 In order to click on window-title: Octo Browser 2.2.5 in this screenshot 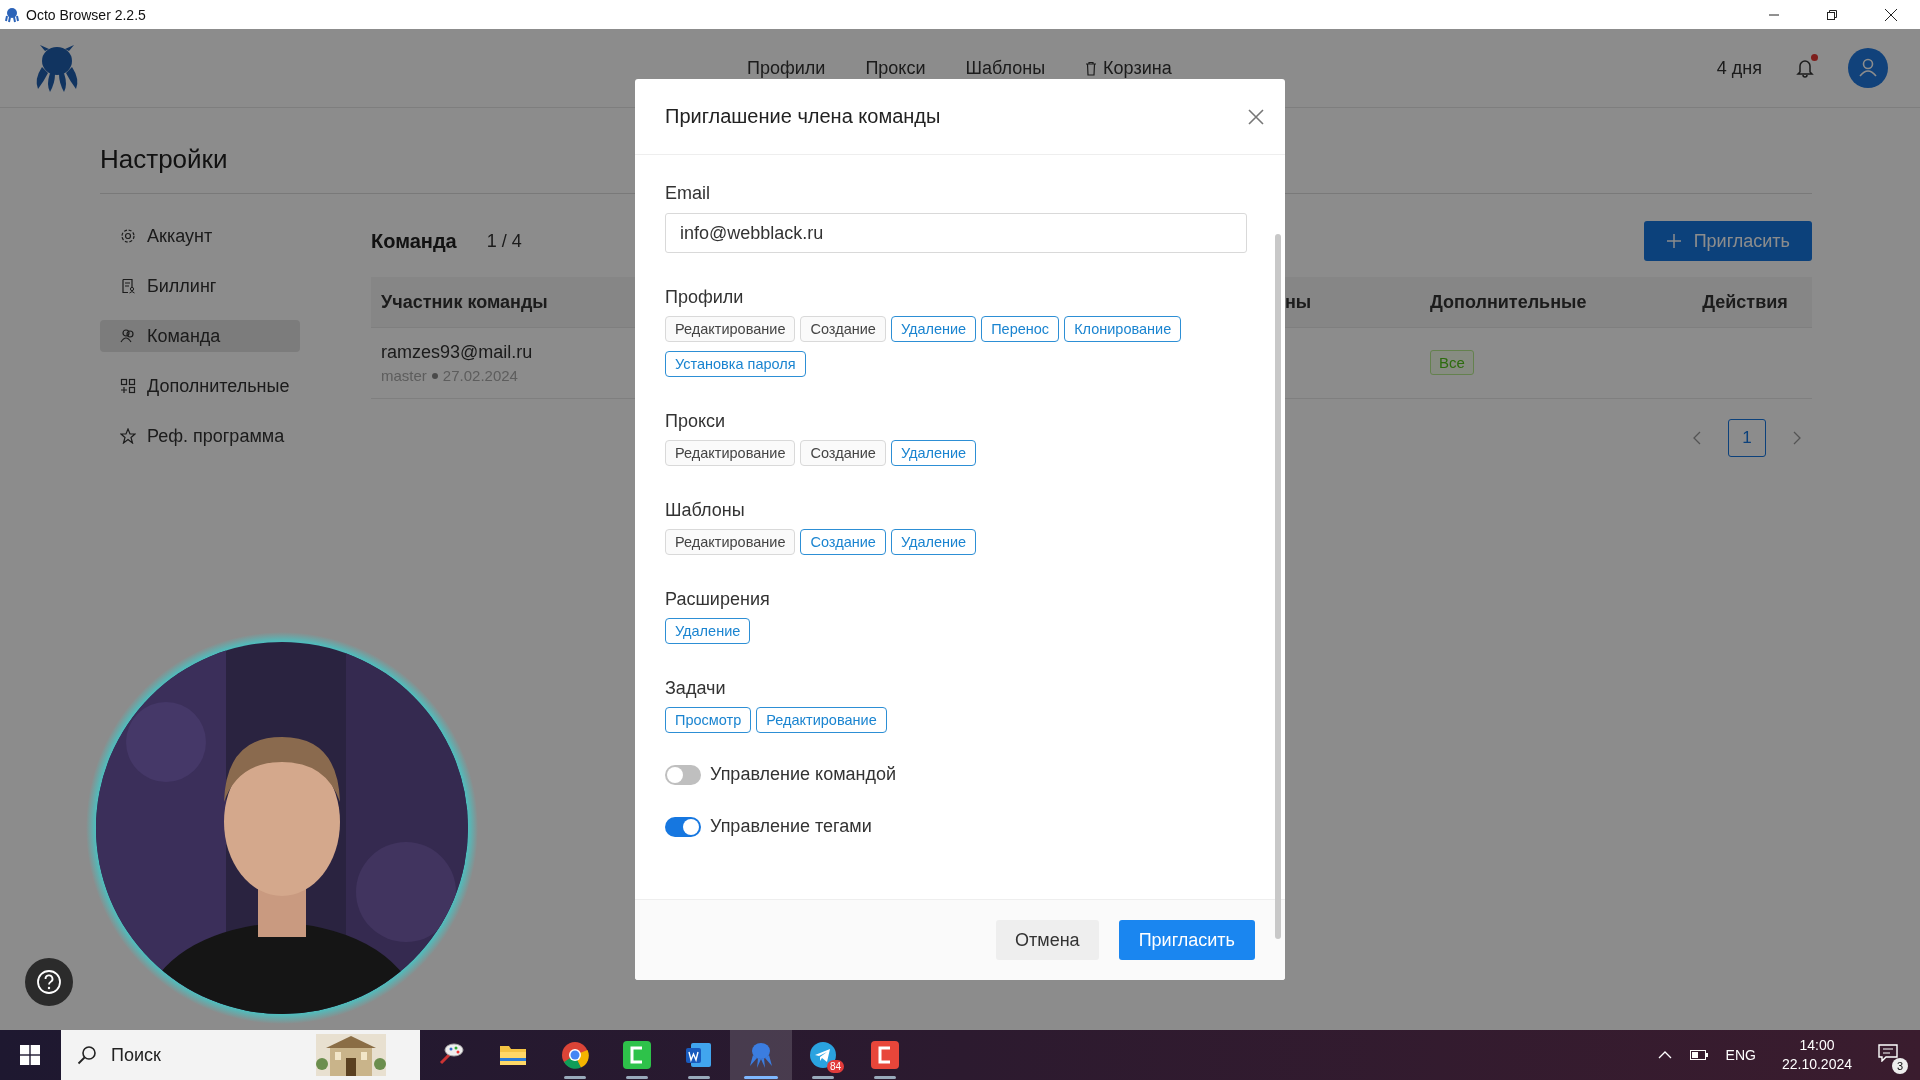, I will do `click(86, 14)`.